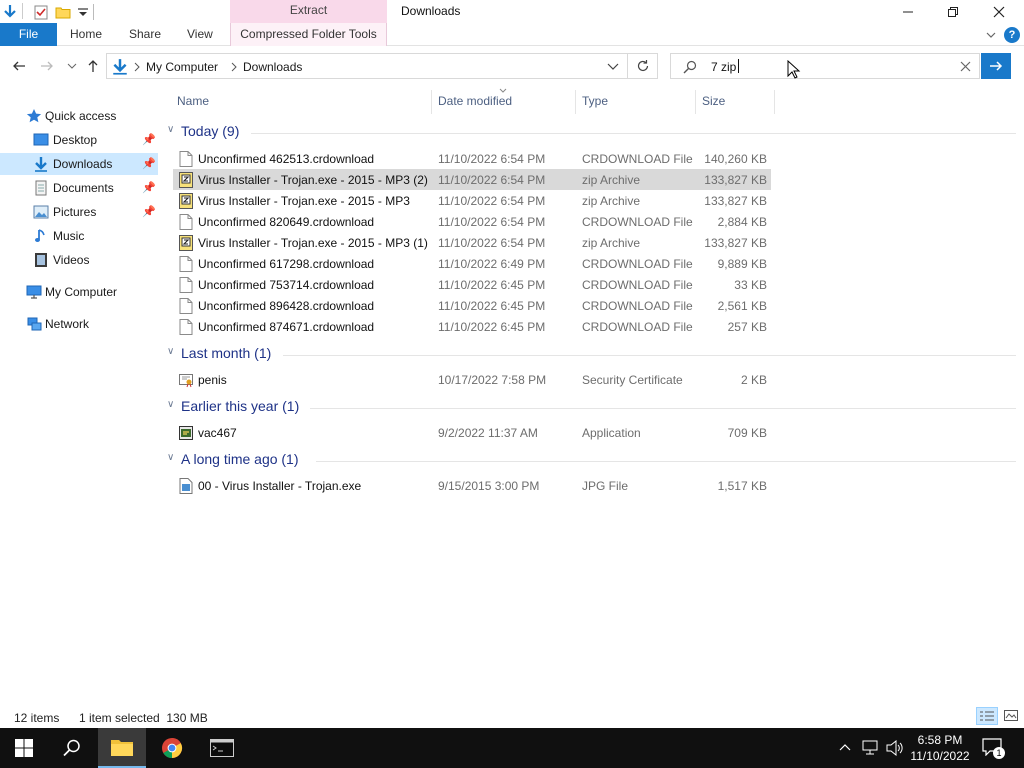 This screenshot has height=768, width=1024. I want to click on new-folder-icon, so click(63, 12).